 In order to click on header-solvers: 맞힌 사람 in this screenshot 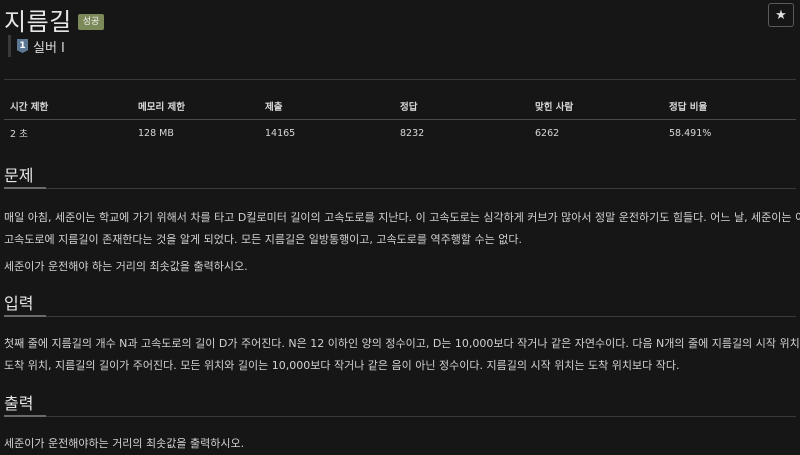, I will do `click(596, 108)`.